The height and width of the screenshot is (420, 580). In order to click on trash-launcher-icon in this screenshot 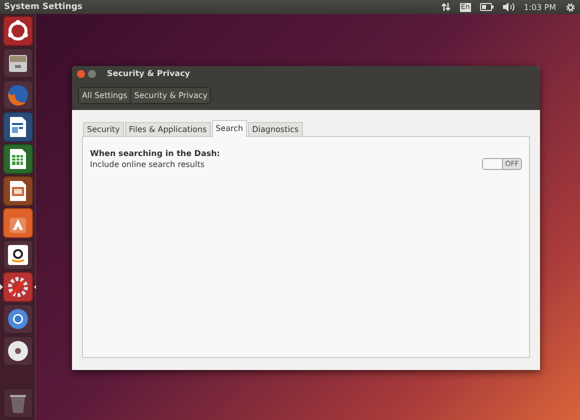, I will do `click(17, 403)`.